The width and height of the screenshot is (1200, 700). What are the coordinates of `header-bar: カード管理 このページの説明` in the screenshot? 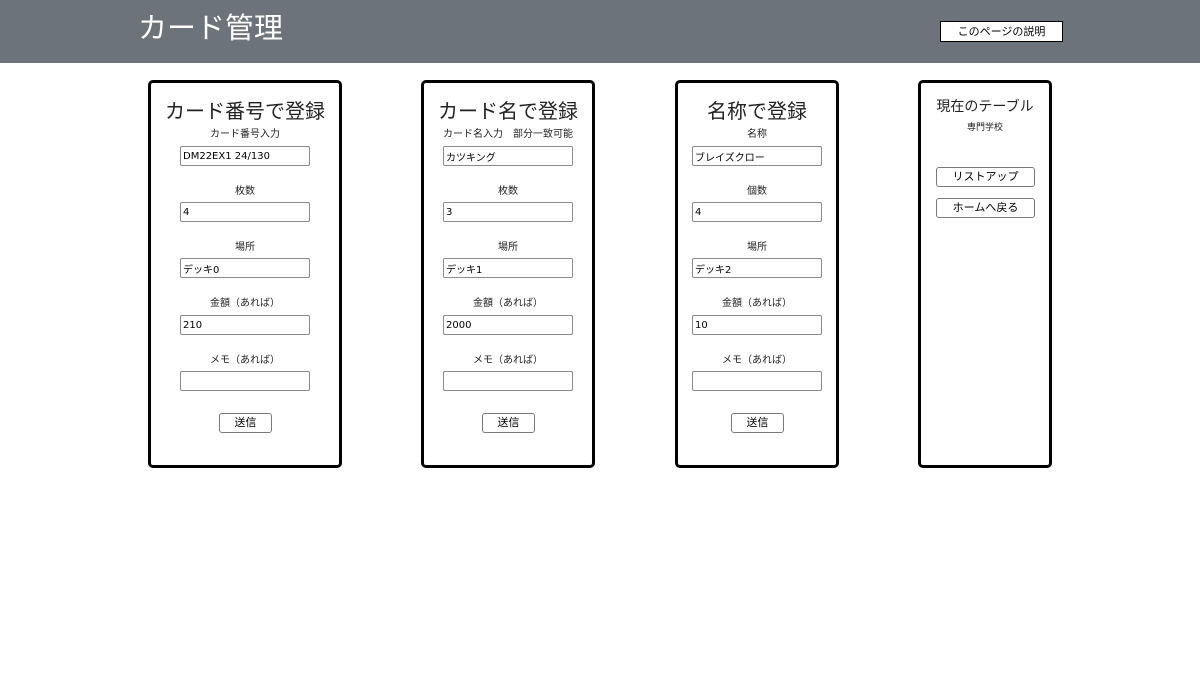 It's located at (600, 31).